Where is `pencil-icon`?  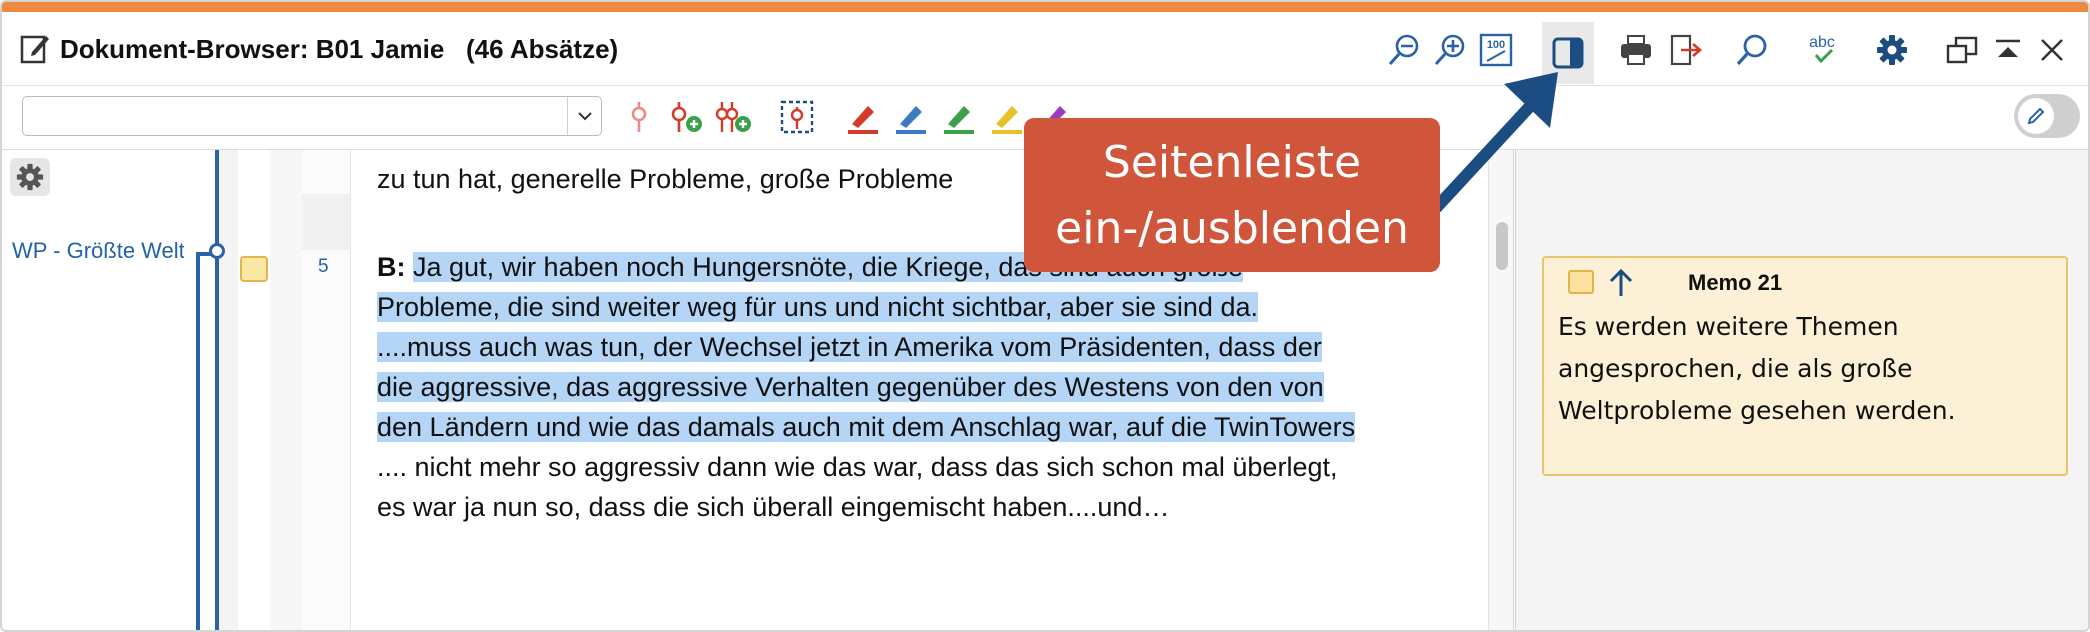
pencil-icon is located at coordinates (2036, 116).